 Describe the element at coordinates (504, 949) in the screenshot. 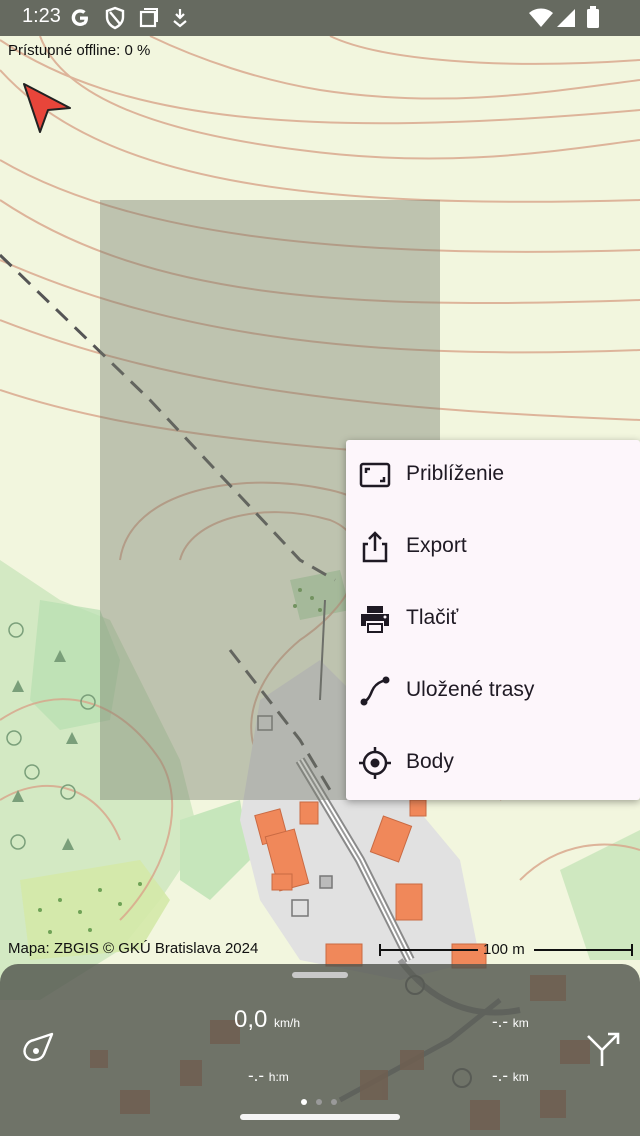

I see `scale-label: 100 m` at that location.